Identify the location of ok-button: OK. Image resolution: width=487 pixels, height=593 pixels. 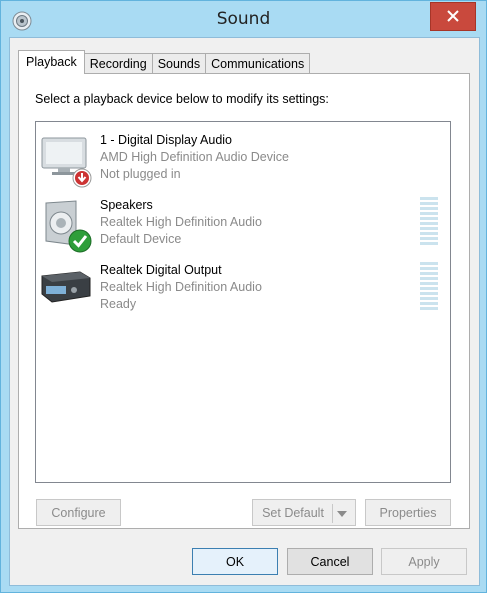
(235, 561).